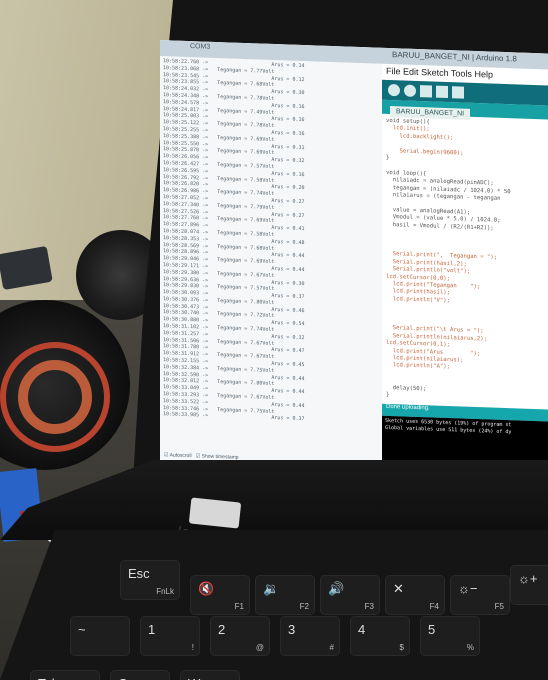 This screenshot has height=680, width=548. Describe the element at coordinates (194, 678) in the screenshot. I see `key-label: W` at that location.